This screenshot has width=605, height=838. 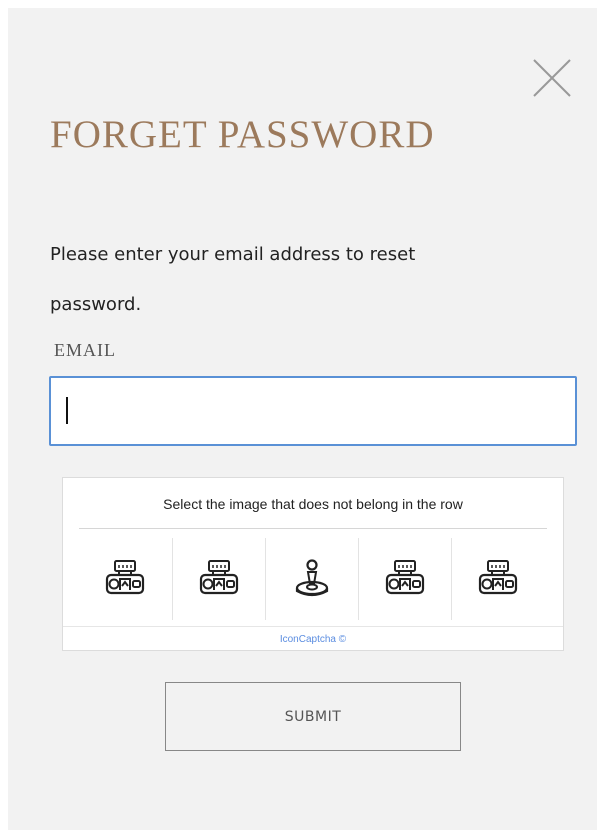 What do you see at coordinates (242, 134) in the screenshot?
I see `page-title: FORGET PASSWORD` at bounding box center [242, 134].